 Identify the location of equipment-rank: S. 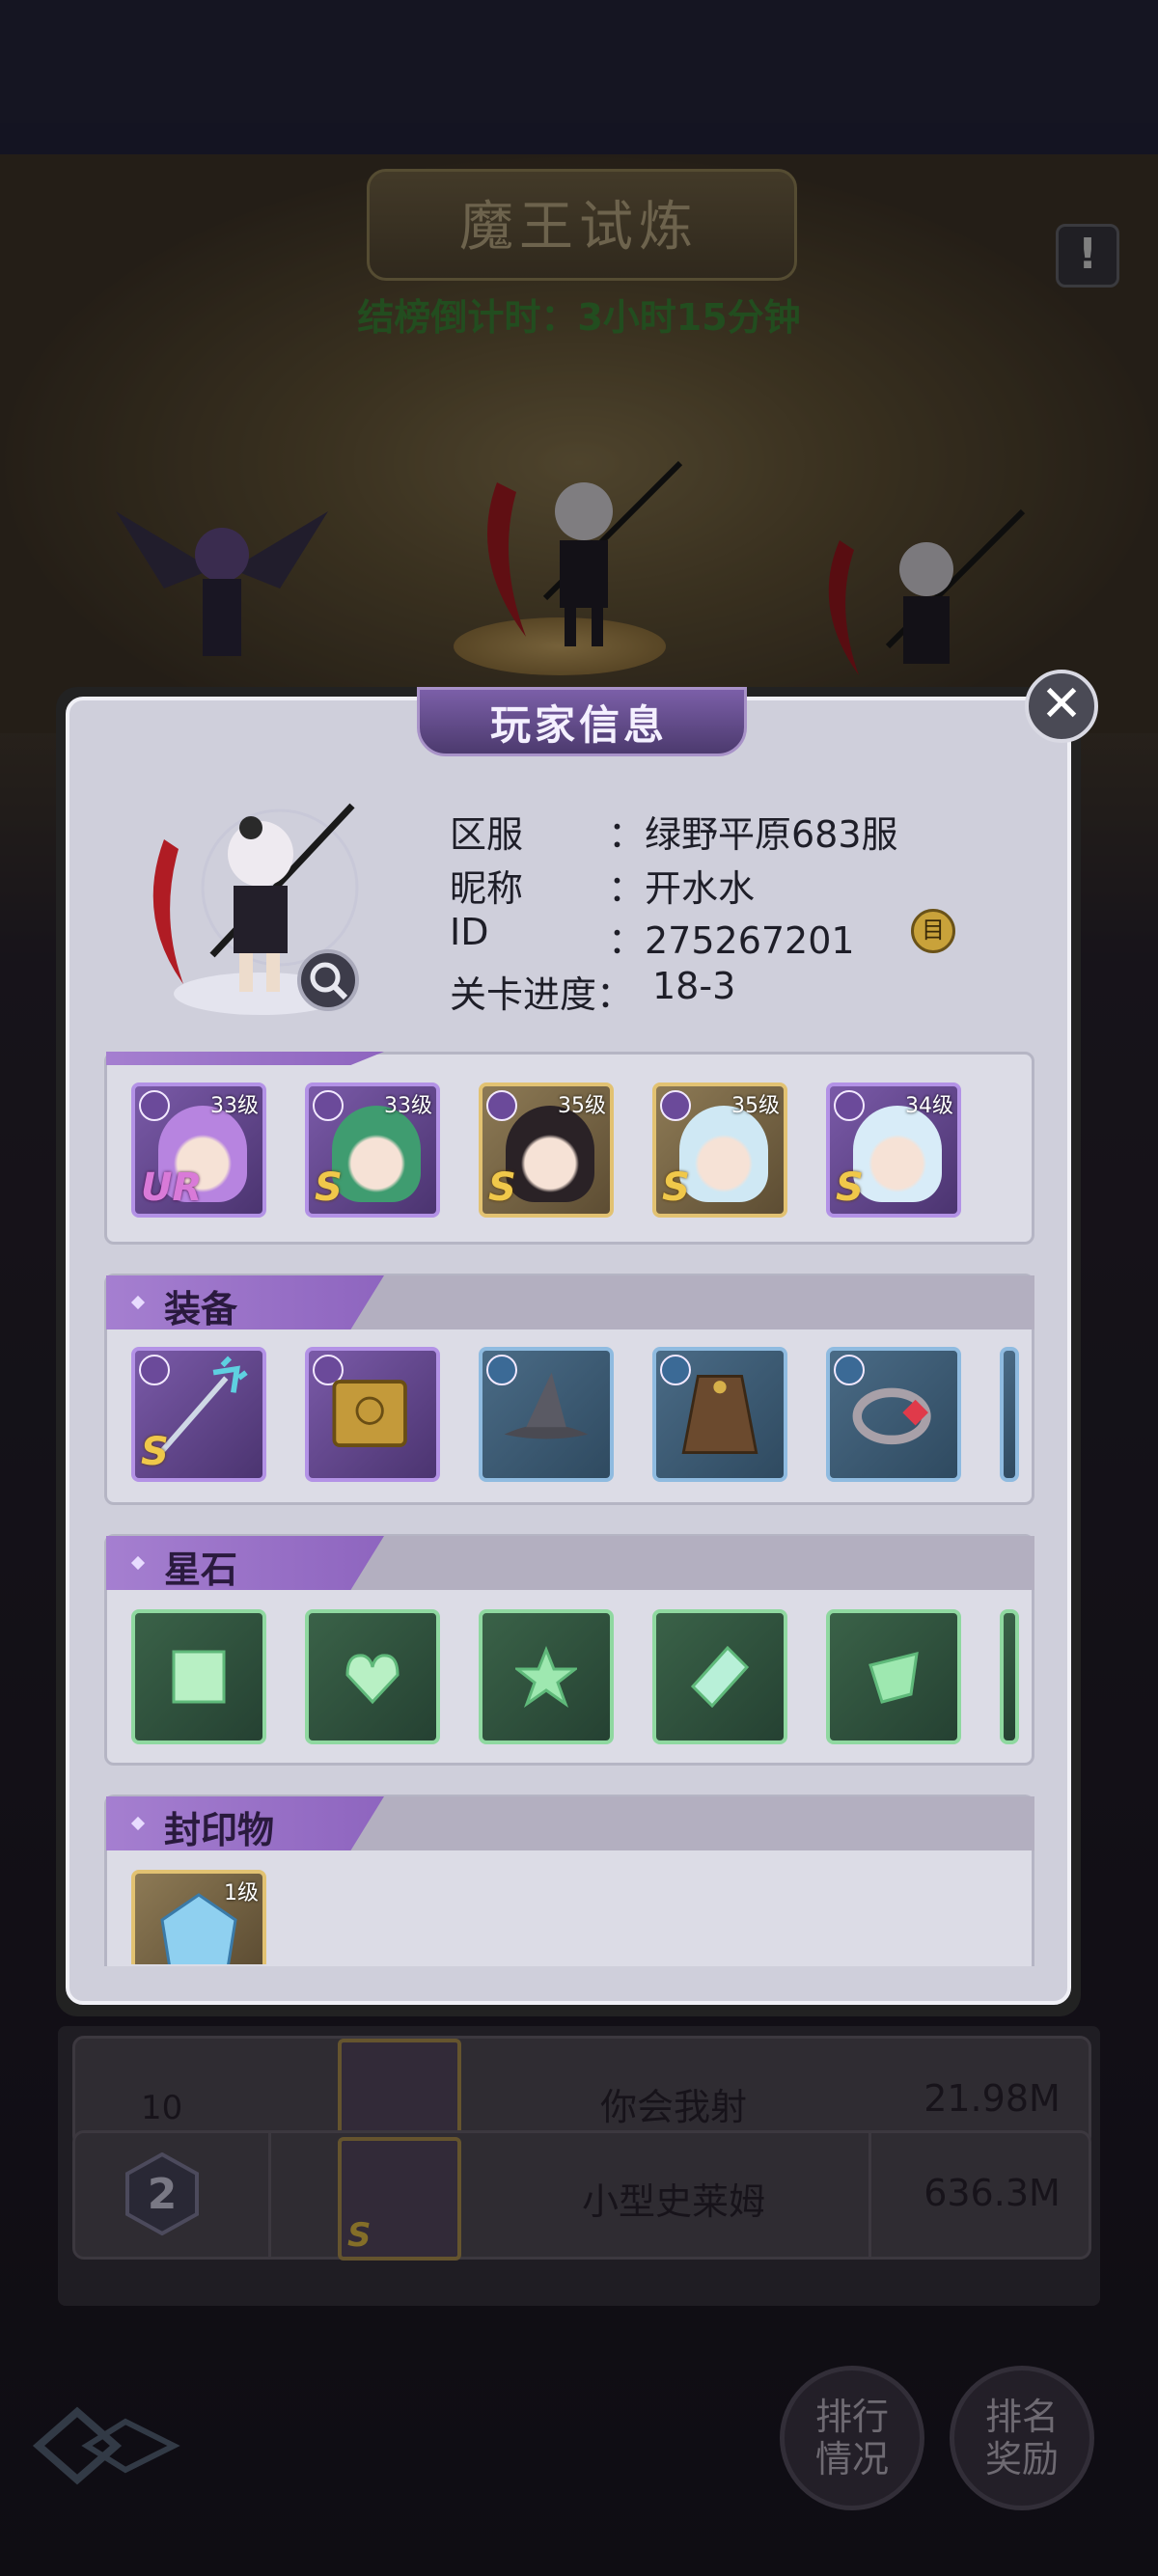
(155, 1452).